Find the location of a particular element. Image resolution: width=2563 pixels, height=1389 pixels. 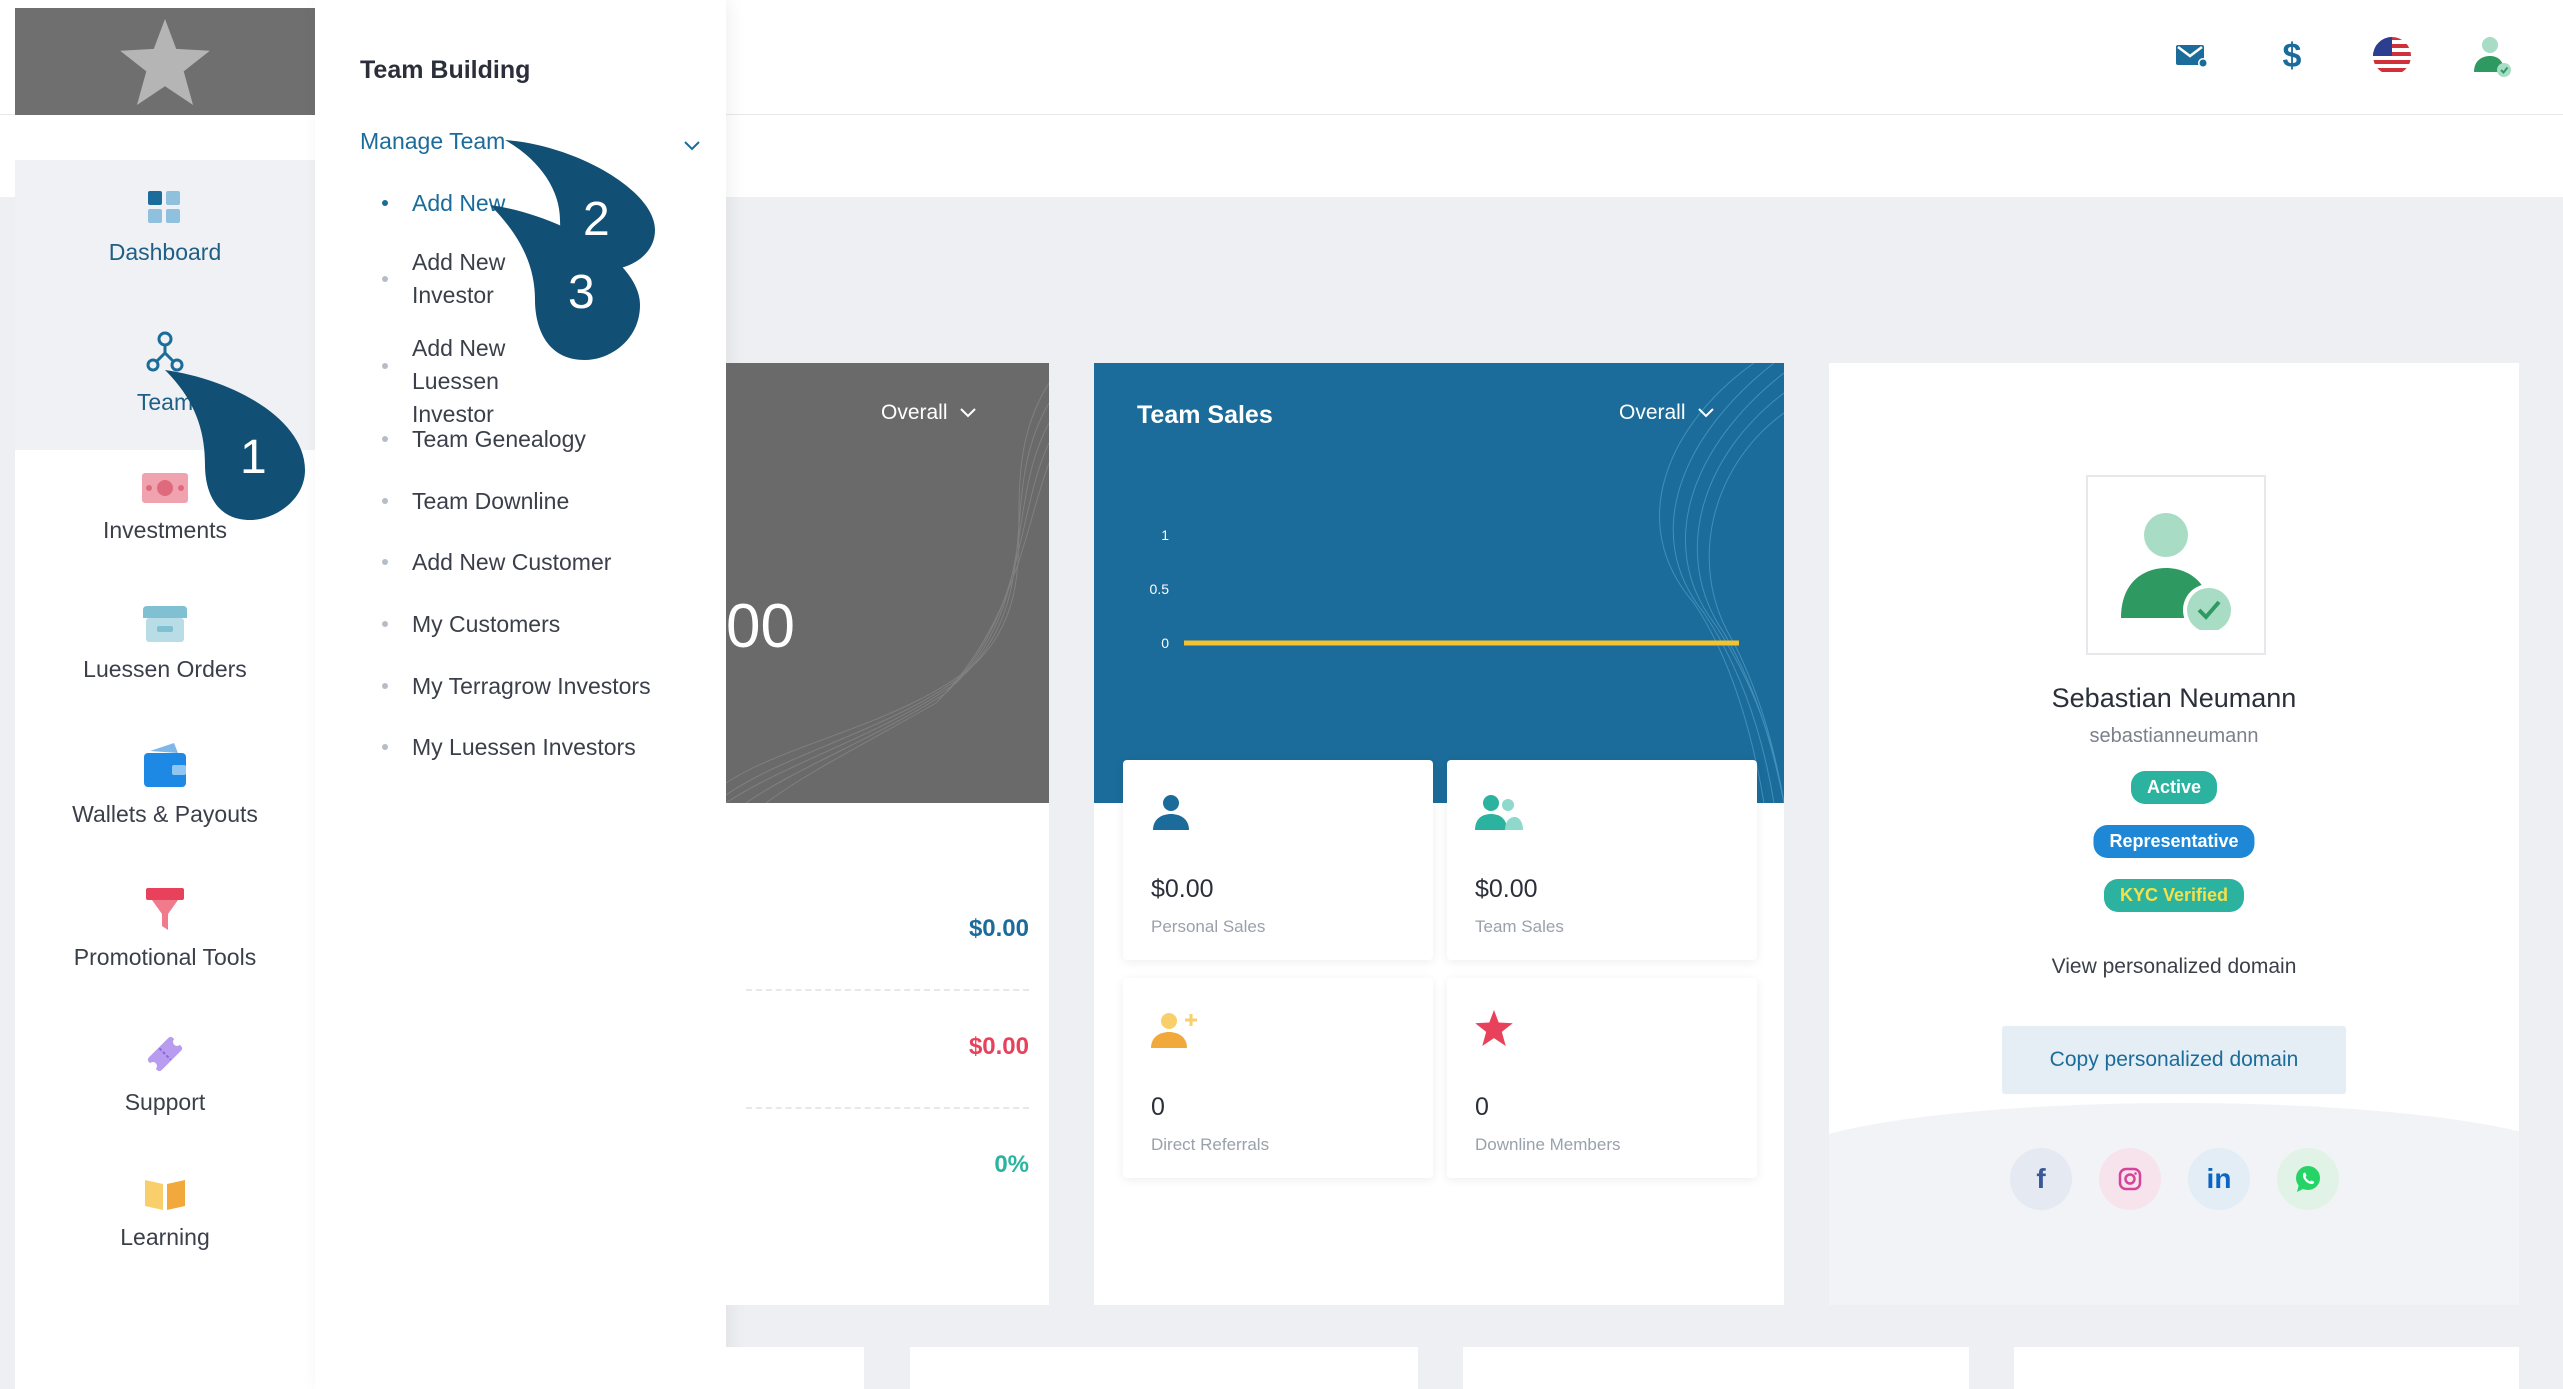

rail-item-luessen-orders: Luessen Orders is located at coordinates (165, 644).